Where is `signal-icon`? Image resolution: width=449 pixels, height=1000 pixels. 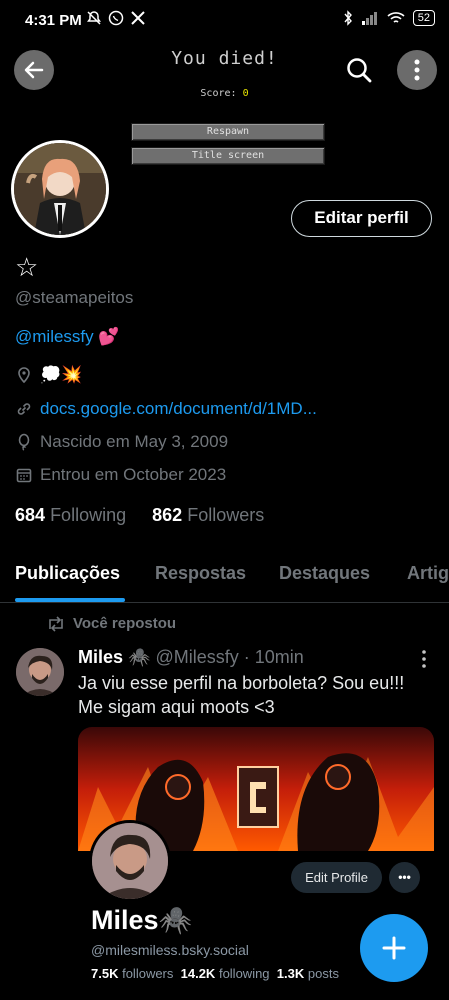 signal-icon is located at coordinates (369, 18).